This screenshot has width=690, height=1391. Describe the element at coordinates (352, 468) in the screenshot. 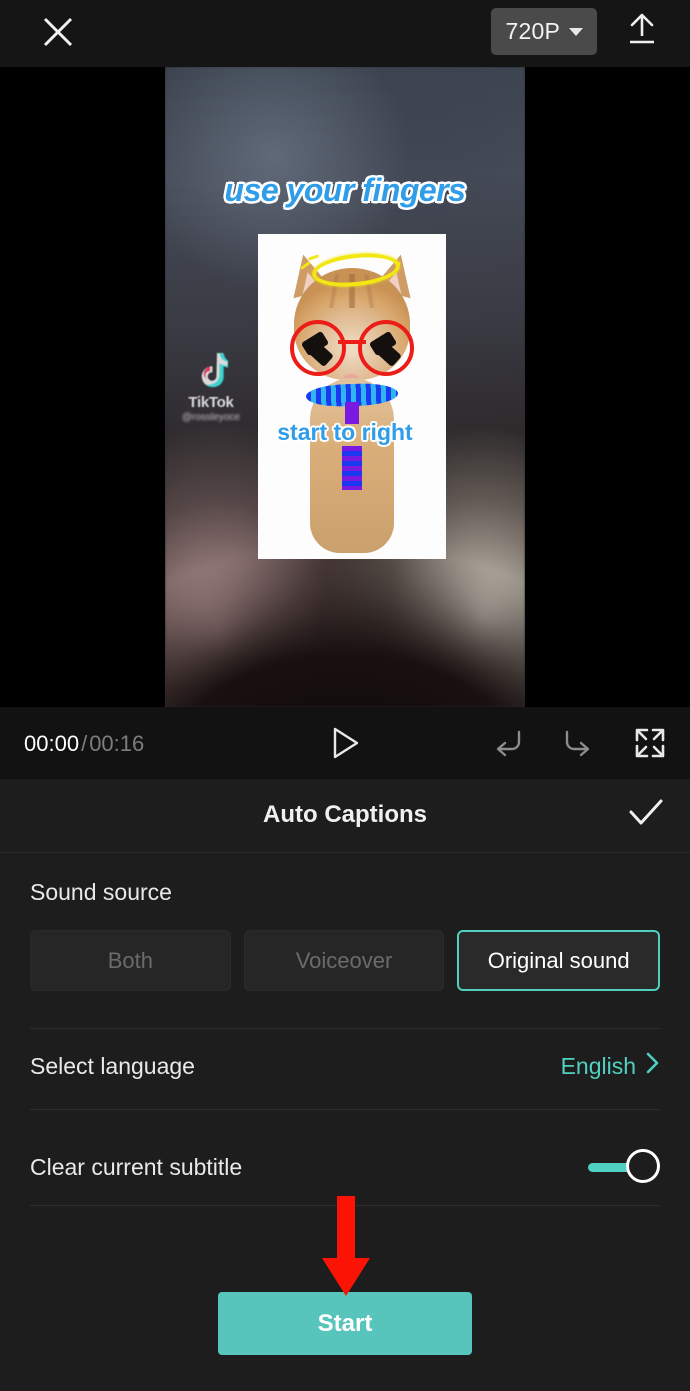

I see `tie-doodle-lower` at that location.